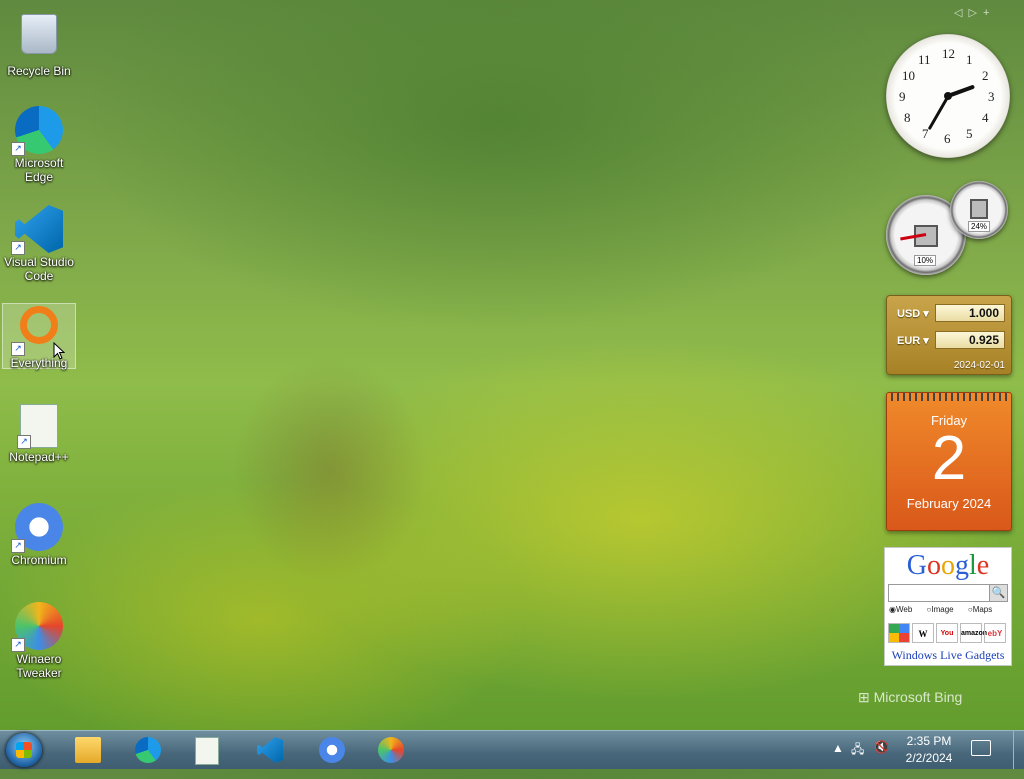  I want to click on search-icon: 🔍, so click(998, 593).